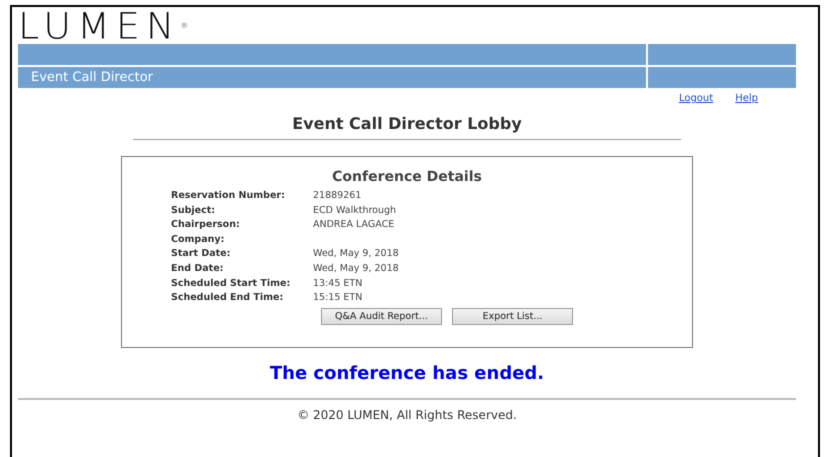  Describe the element at coordinates (91, 77) in the screenshot. I see `app-title: Event Call Director` at that location.